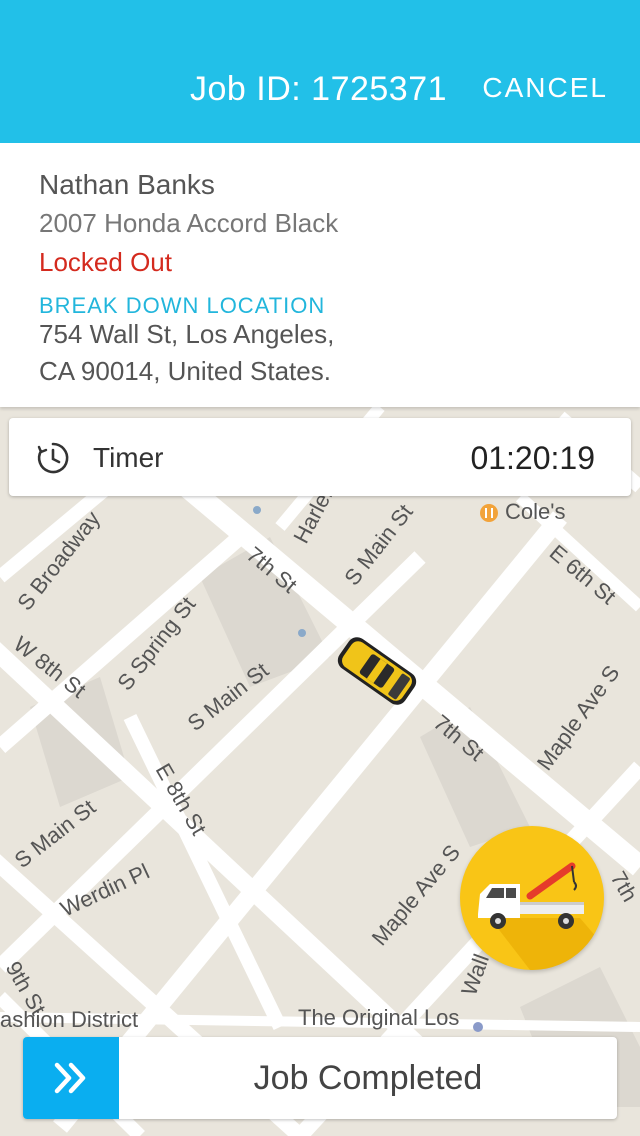 This screenshot has height=1136, width=640. I want to click on tow-truck-button, so click(532, 898).